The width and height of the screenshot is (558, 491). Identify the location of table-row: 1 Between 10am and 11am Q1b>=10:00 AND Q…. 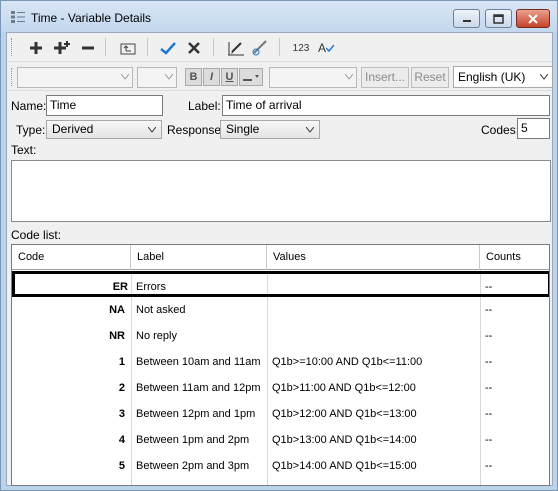
(280, 362).